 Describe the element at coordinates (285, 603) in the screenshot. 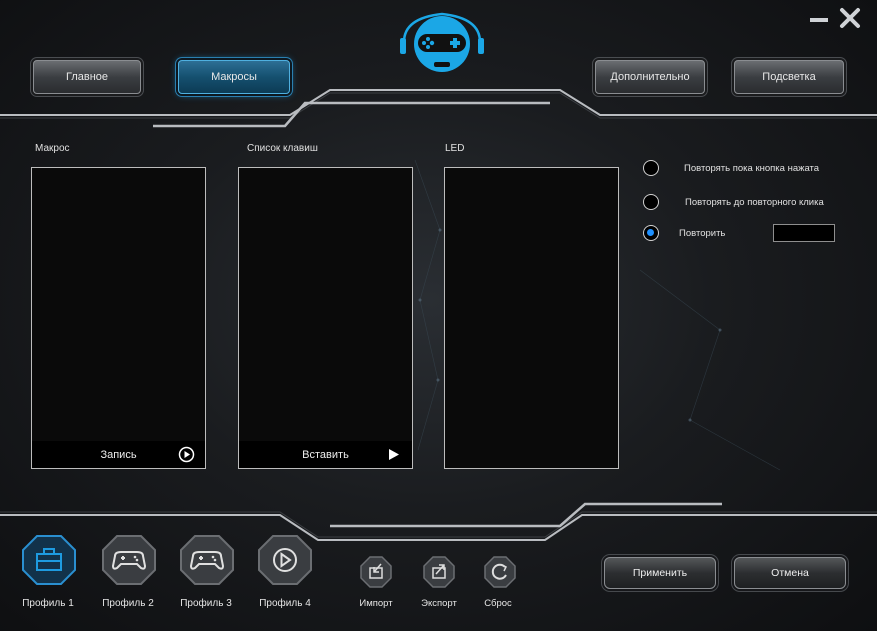

I see `profile-4-label: Профиль 4` at that location.